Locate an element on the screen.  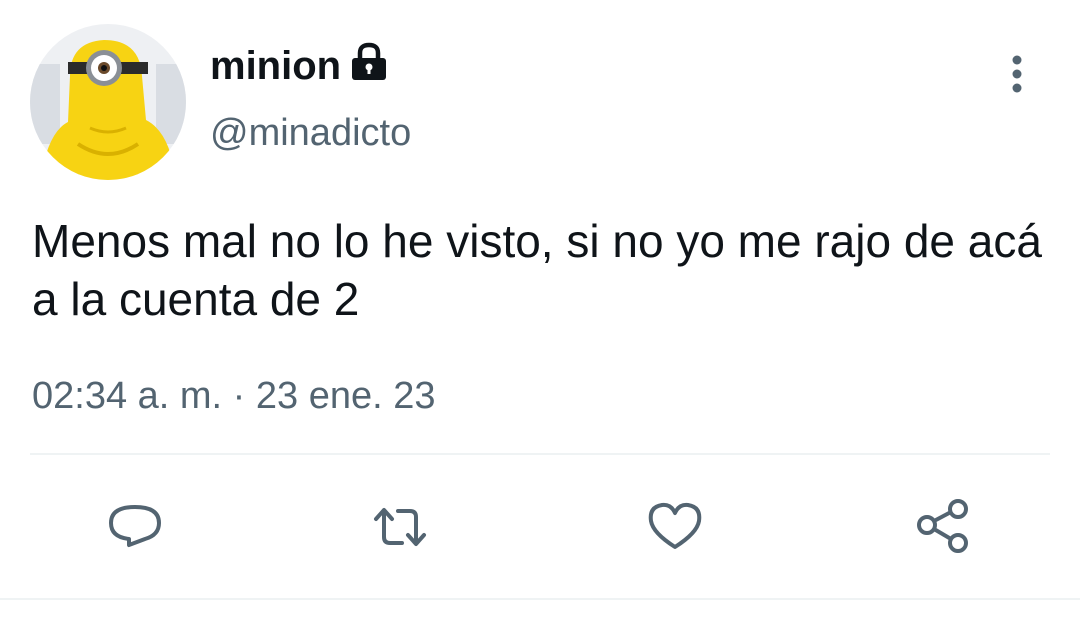
lock-icon is located at coordinates (369, 62).